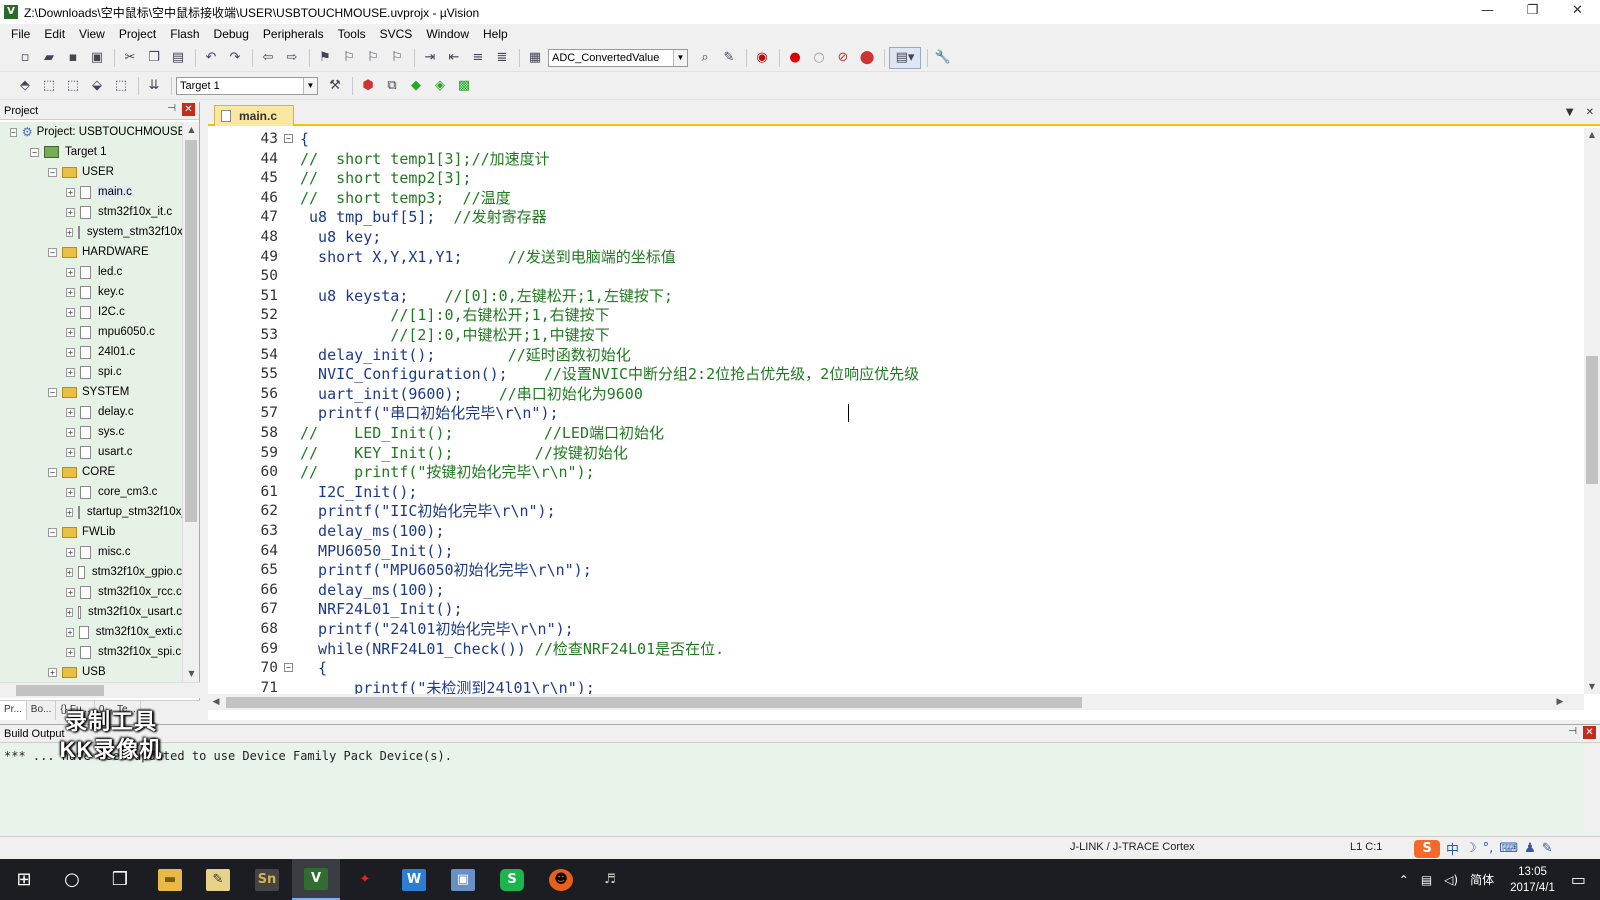 The image size is (1600, 900). What do you see at coordinates (25, 58) in the screenshot?
I see `new-file-icon: ▫` at bounding box center [25, 58].